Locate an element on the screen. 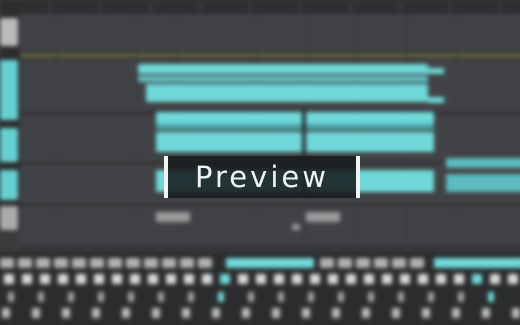 This screenshot has width=520, height=325. automation-line is located at coordinates (270, 55).